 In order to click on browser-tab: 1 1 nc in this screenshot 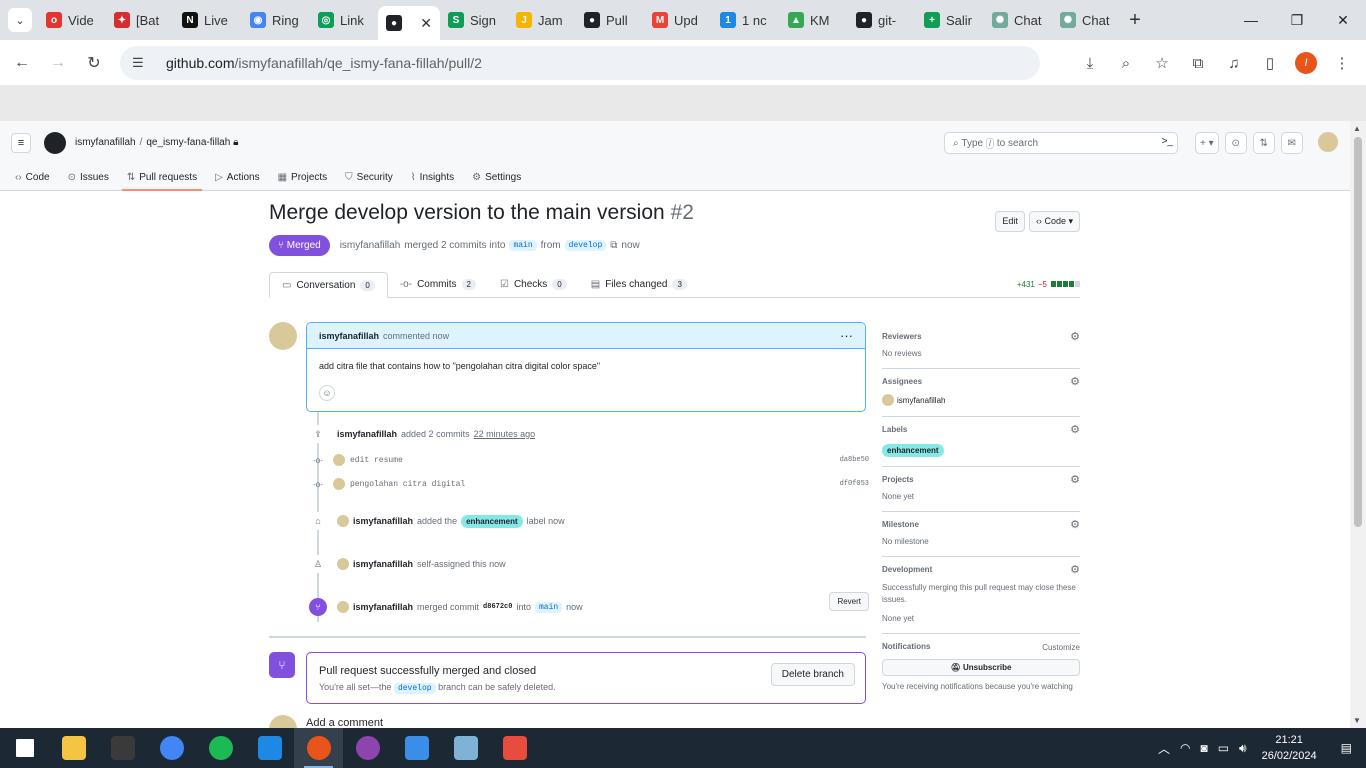, I will do `click(746, 20)`.